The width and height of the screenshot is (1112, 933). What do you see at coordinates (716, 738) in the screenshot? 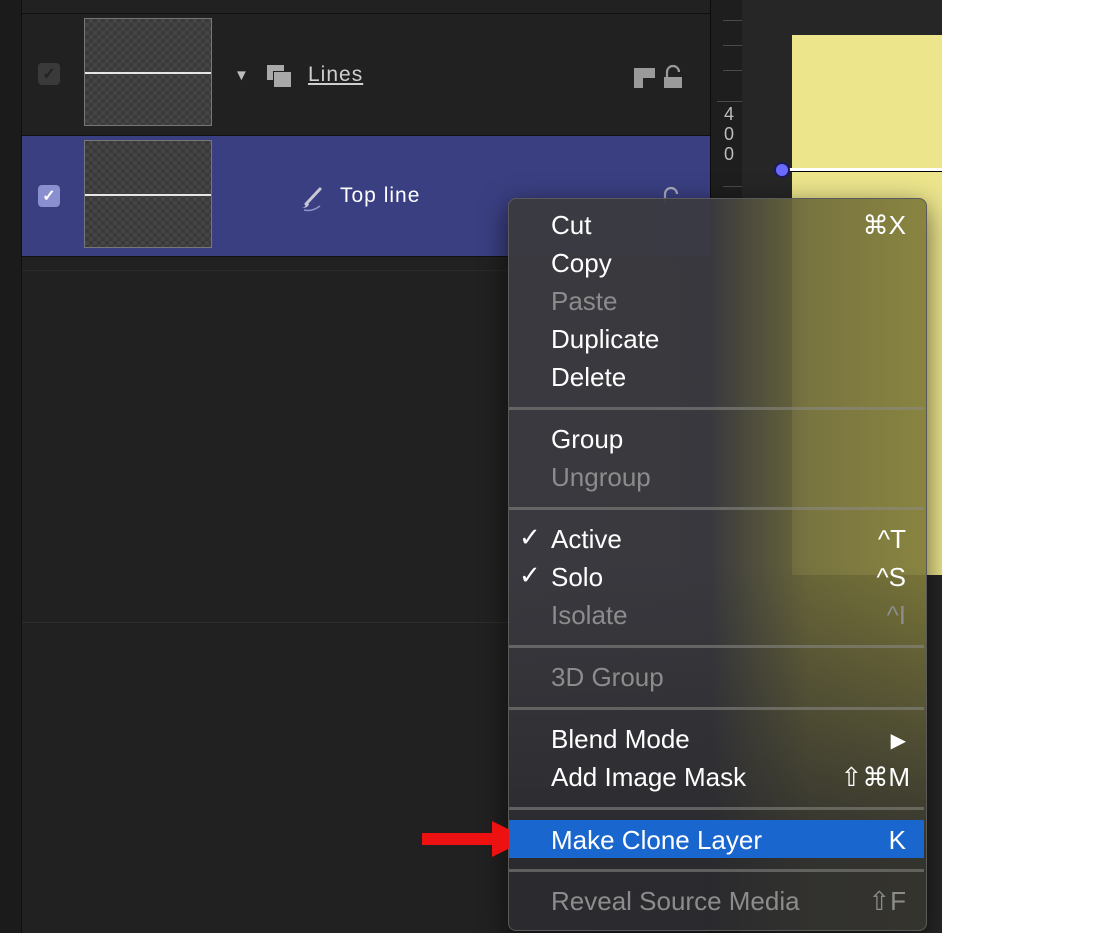
I see `menu-item-blend-mode: Blend Mode ▶` at bounding box center [716, 738].